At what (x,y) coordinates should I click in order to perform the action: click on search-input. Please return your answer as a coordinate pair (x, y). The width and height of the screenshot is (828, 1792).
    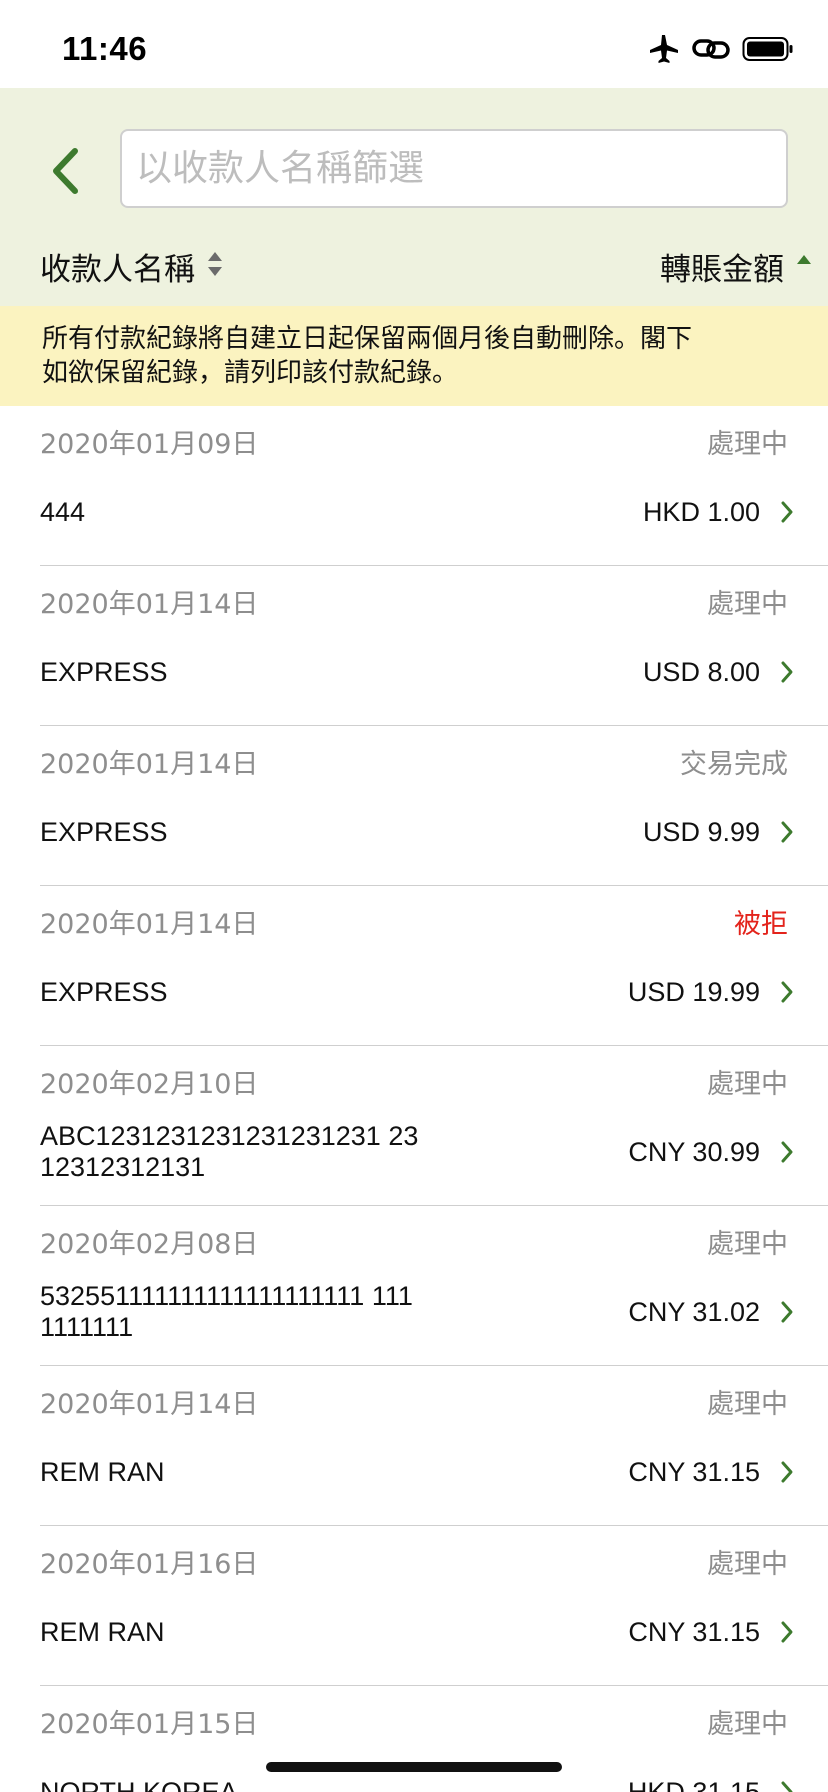
    Looking at the image, I should click on (454, 168).